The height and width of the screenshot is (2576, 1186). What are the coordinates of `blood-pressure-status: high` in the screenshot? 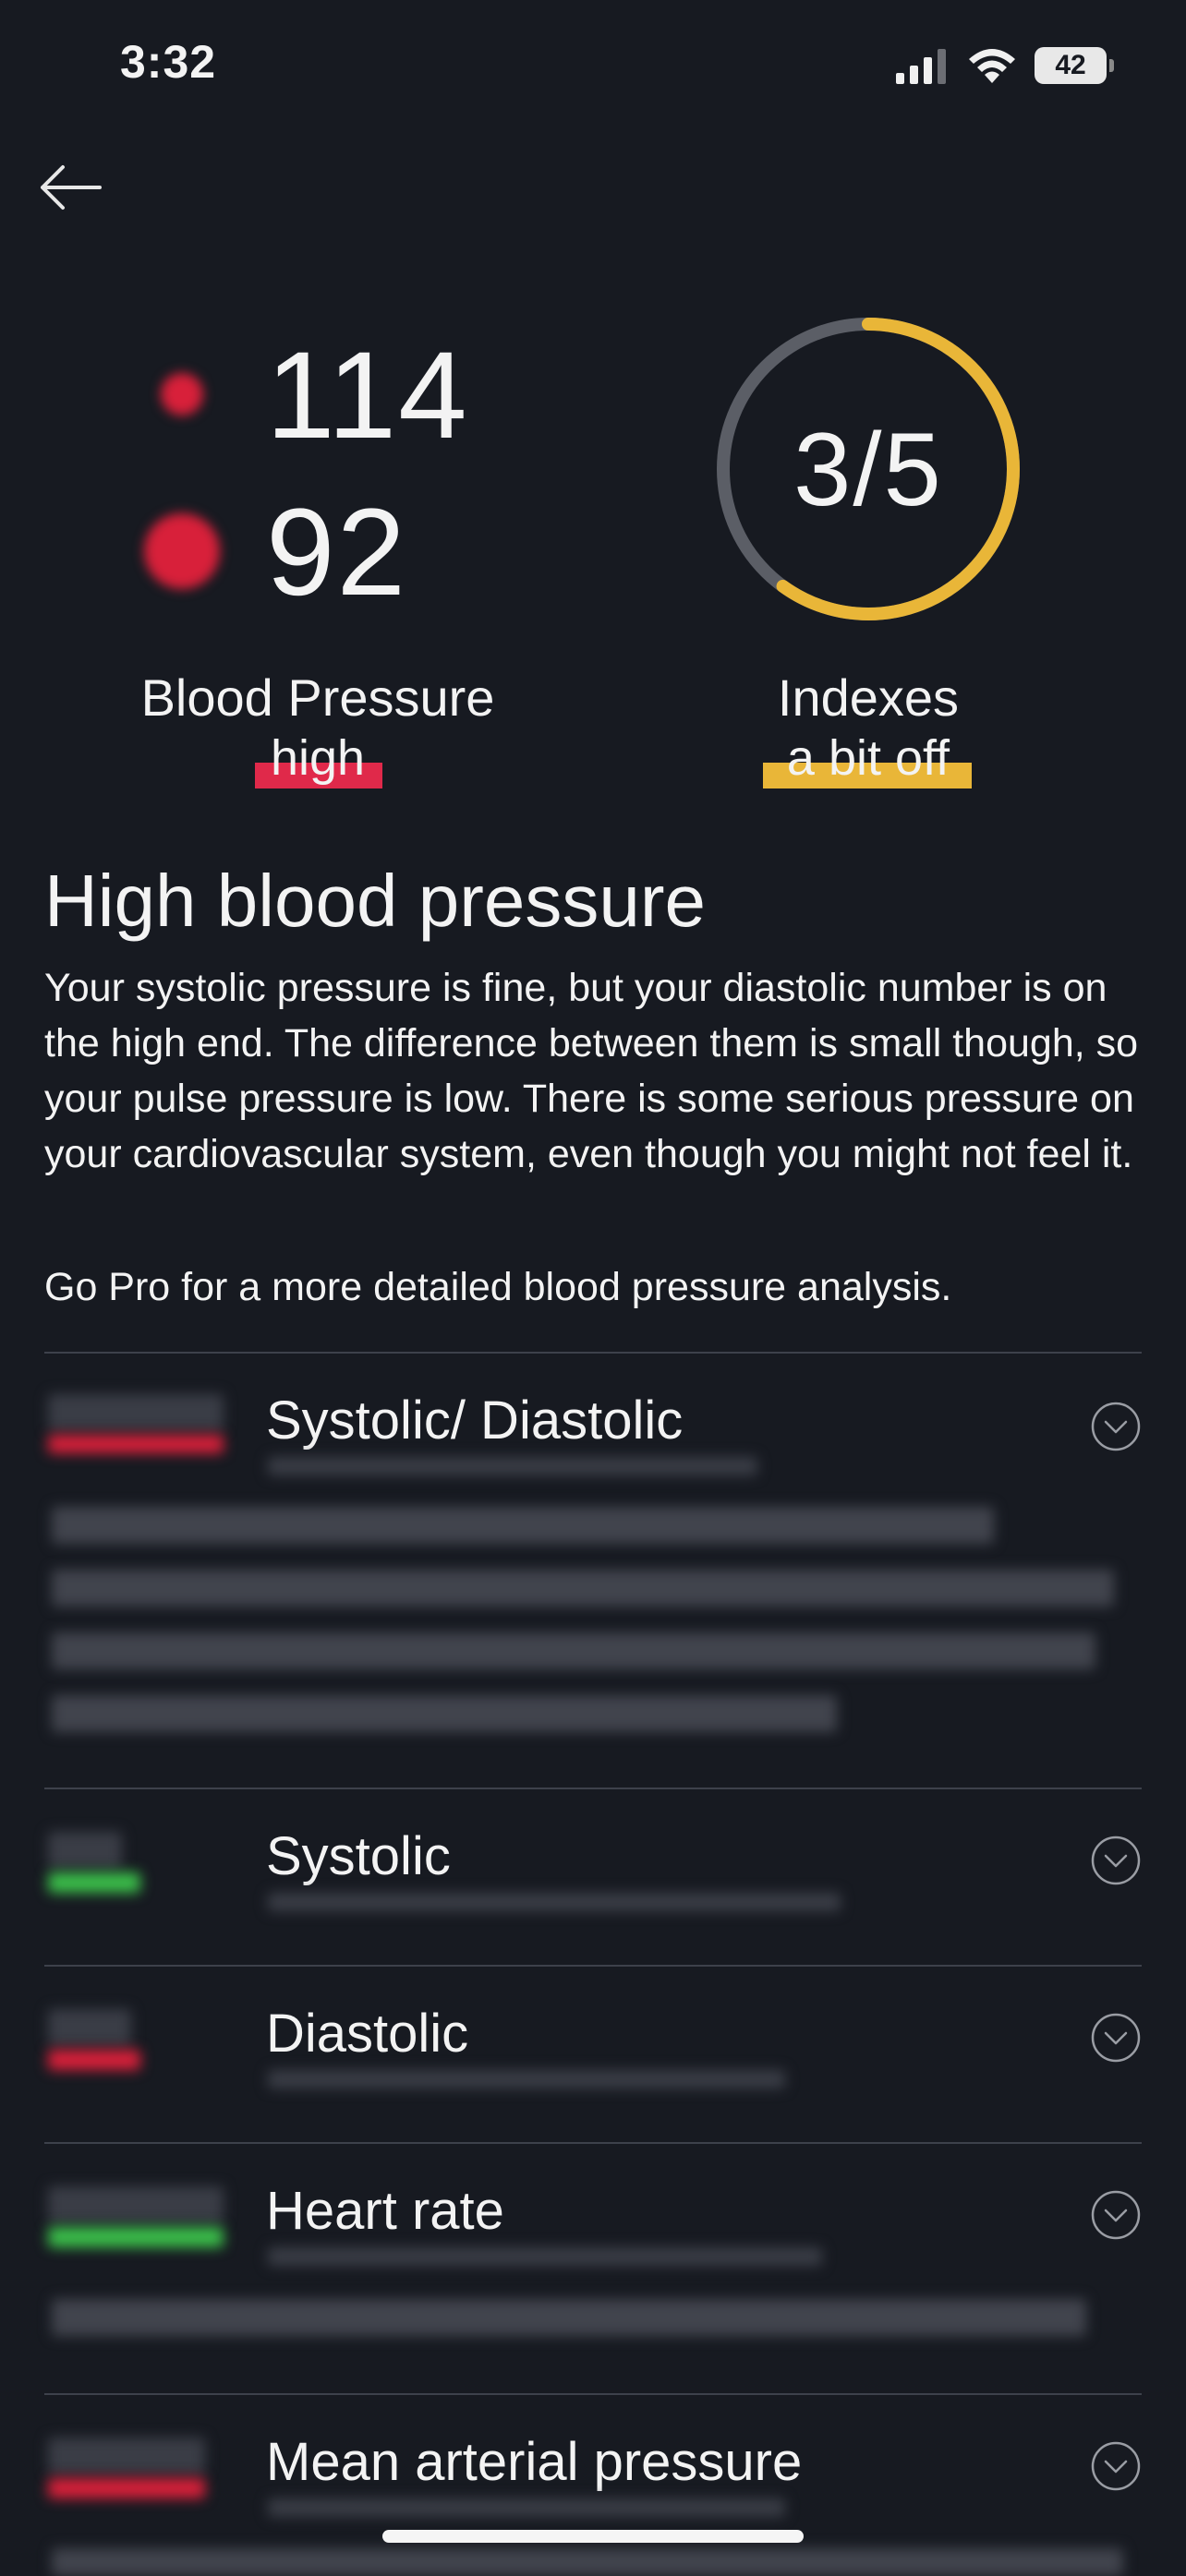 It's located at (318, 758).